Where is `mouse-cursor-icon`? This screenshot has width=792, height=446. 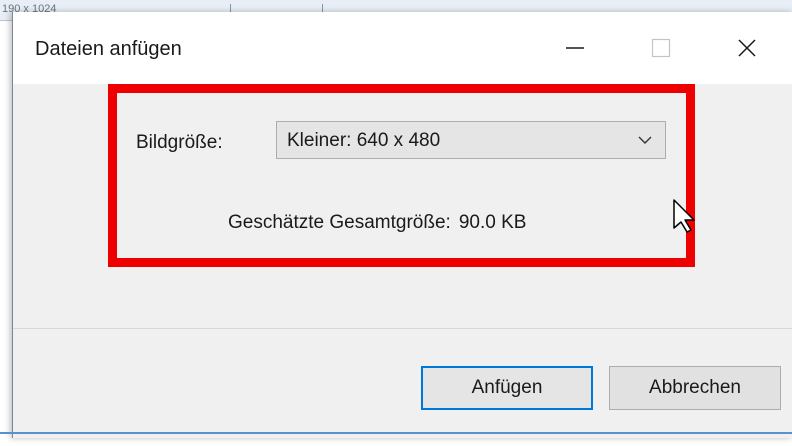 mouse-cursor-icon is located at coordinates (684, 216).